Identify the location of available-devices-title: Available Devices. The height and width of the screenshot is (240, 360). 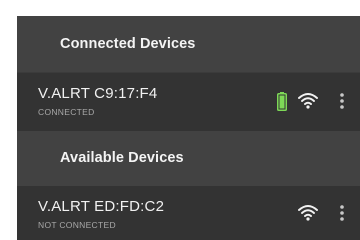
(122, 158).